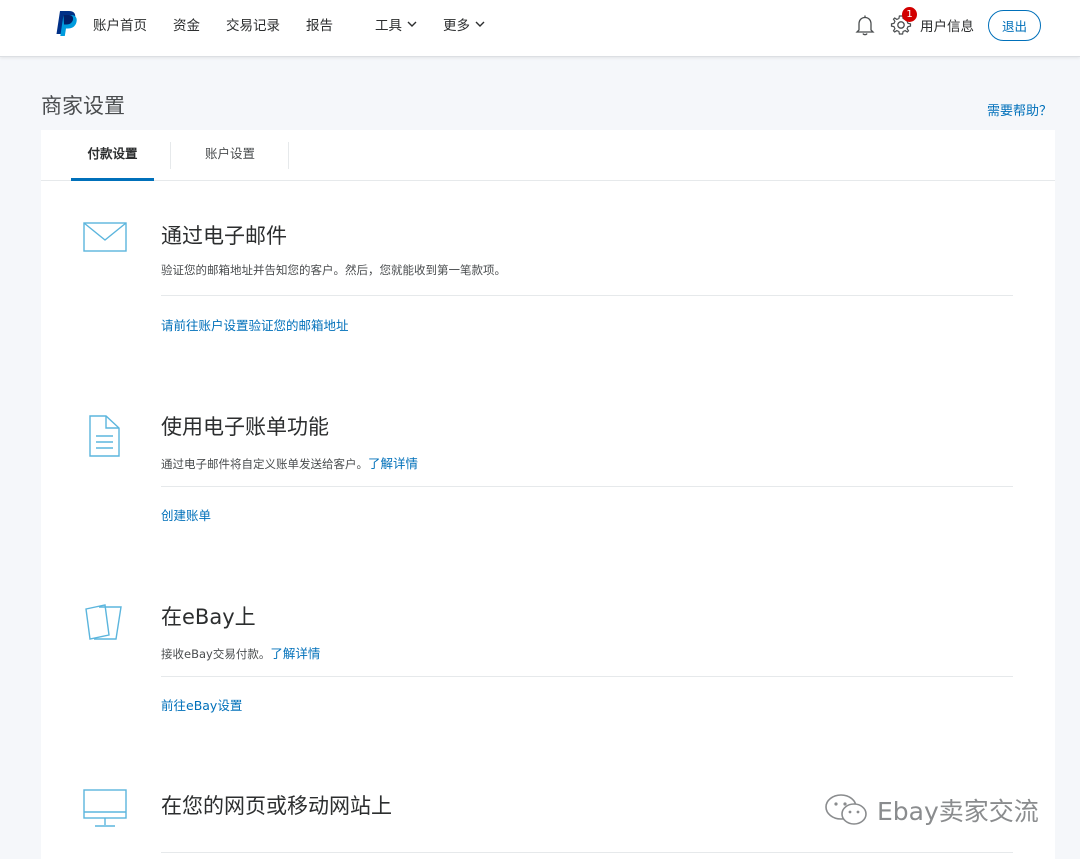  What do you see at coordinates (230, 155) in the screenshot?
I see `tab-account-settings: 账户设置` at bounding box center [230, 155].